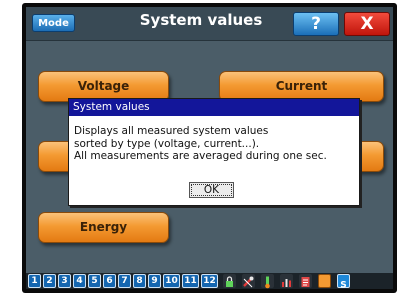 The width and height of the screenshot is (410, 296). I want to click on page-button-5: 5, so click(94, 281).